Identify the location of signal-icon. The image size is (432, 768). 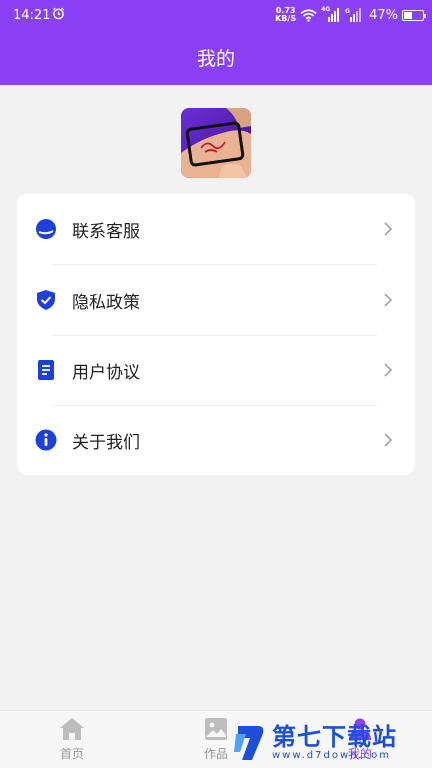
(334, 15).